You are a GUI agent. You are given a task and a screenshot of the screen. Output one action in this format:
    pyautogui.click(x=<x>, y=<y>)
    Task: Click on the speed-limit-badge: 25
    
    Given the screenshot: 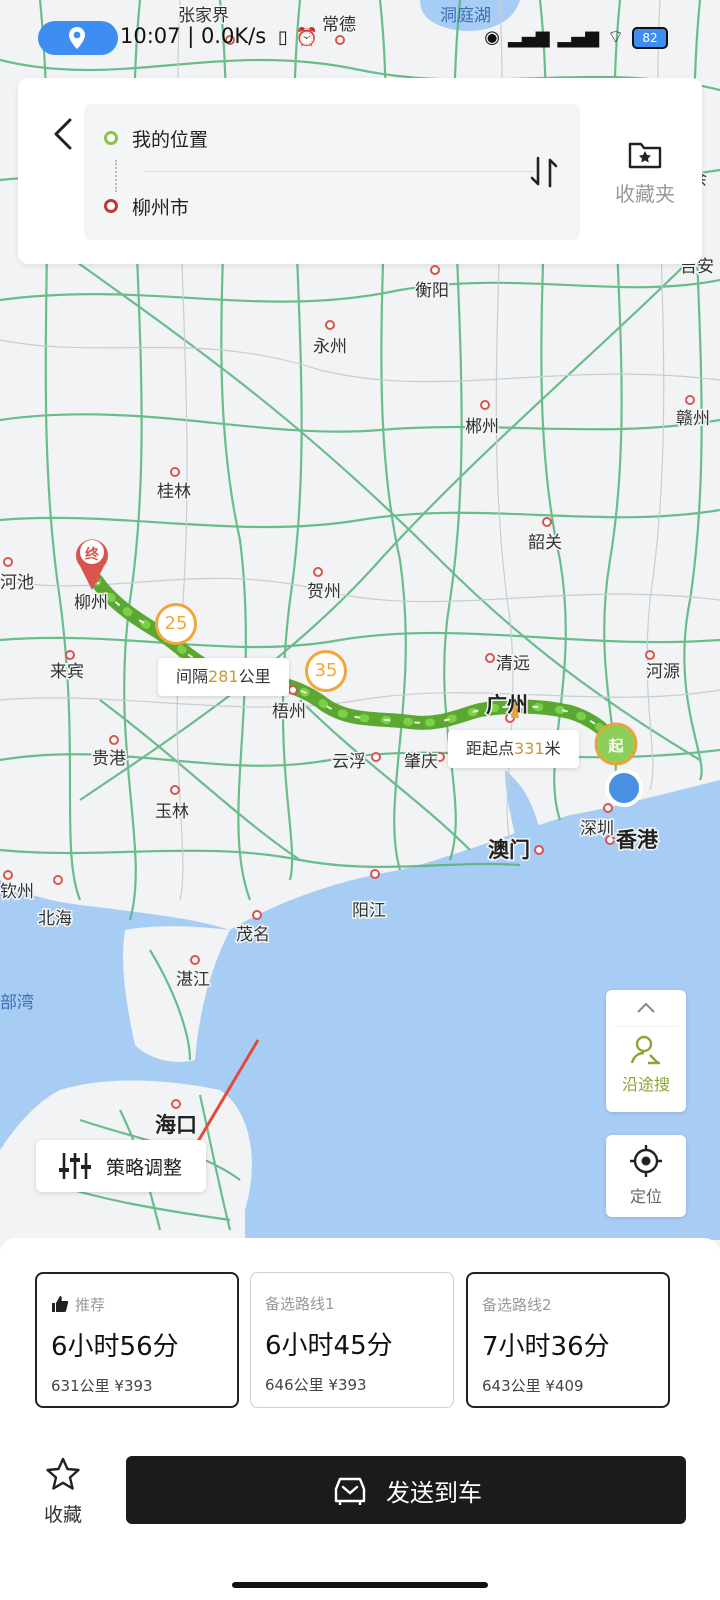 What is the action you would take?
    pyautogui.click(x=176, y=624)
    